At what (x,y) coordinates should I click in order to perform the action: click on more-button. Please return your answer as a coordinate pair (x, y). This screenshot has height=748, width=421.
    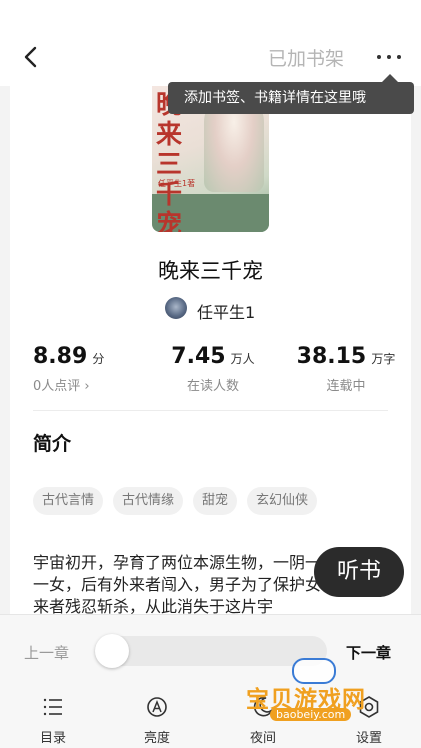
    Looking at the image, I should click on (389, 57).